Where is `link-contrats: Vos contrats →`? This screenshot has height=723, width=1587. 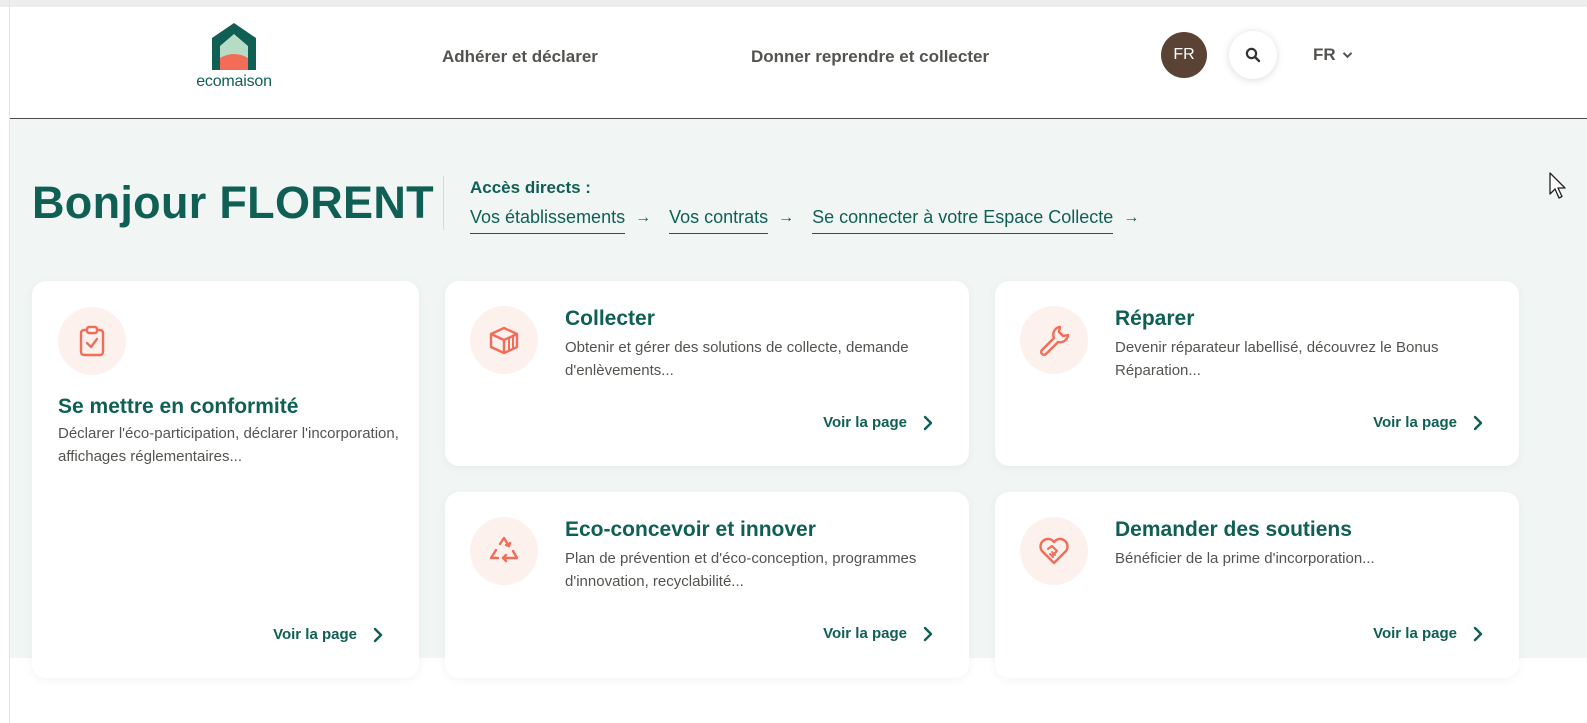
link-contrats: Vos contrats → is located at coordinates (731, 220).